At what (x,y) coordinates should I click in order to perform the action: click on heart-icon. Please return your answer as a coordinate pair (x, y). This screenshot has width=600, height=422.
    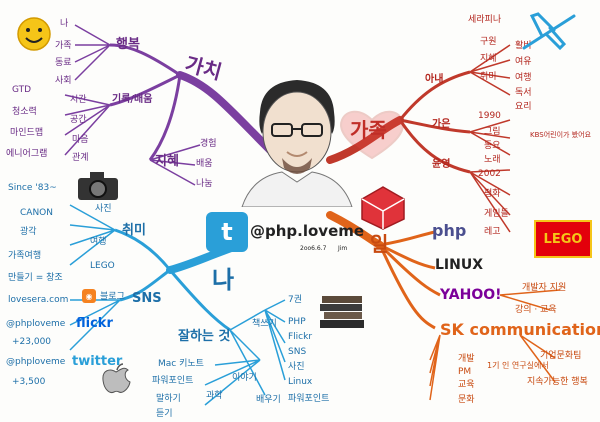
    Looking at the image, I should click on (372, 135).